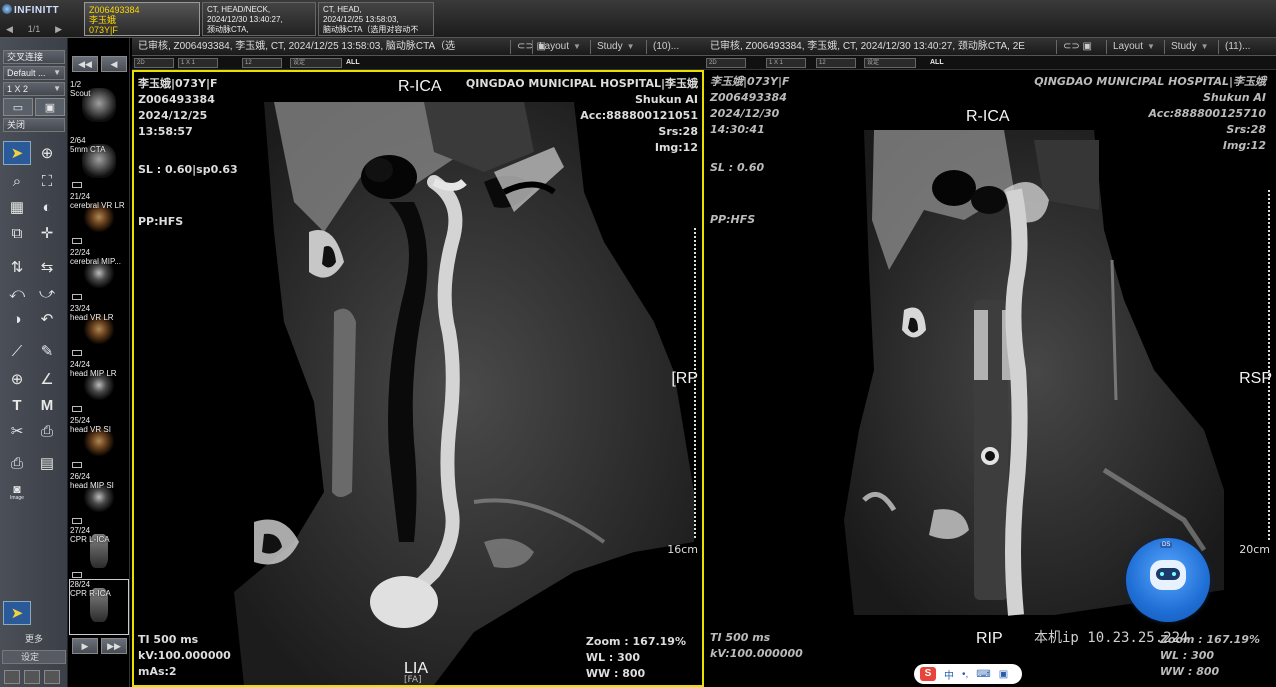 This screenshot has height=687, width=1276. Describe the element at coordinates (47, 207) in the screenshot. I see `window-level-tool: ◐` at that location.